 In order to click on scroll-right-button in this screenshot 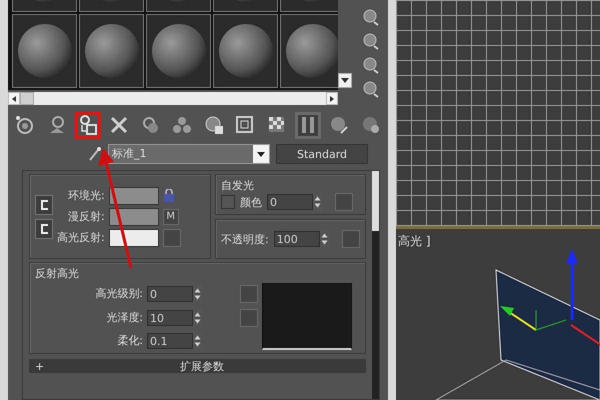, I will do `click(332, 98)`.